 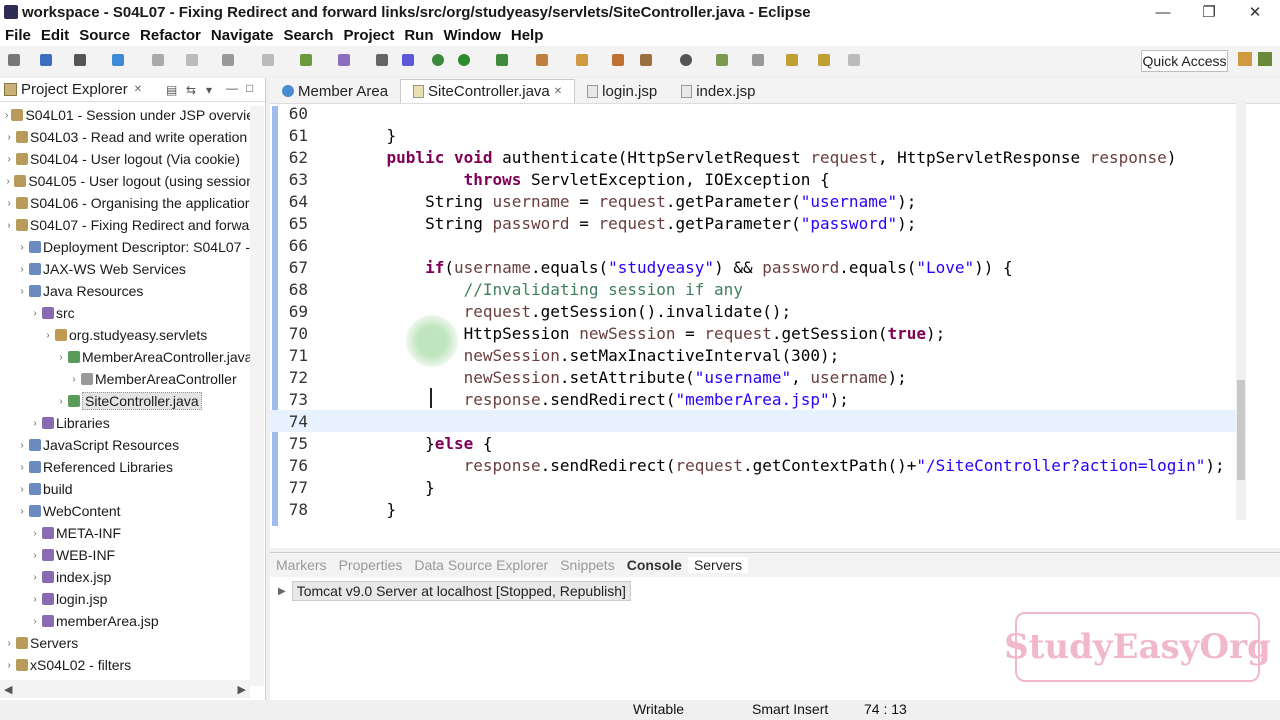 I want to click on menu-edit: Edit, so click(x=55, y=35).